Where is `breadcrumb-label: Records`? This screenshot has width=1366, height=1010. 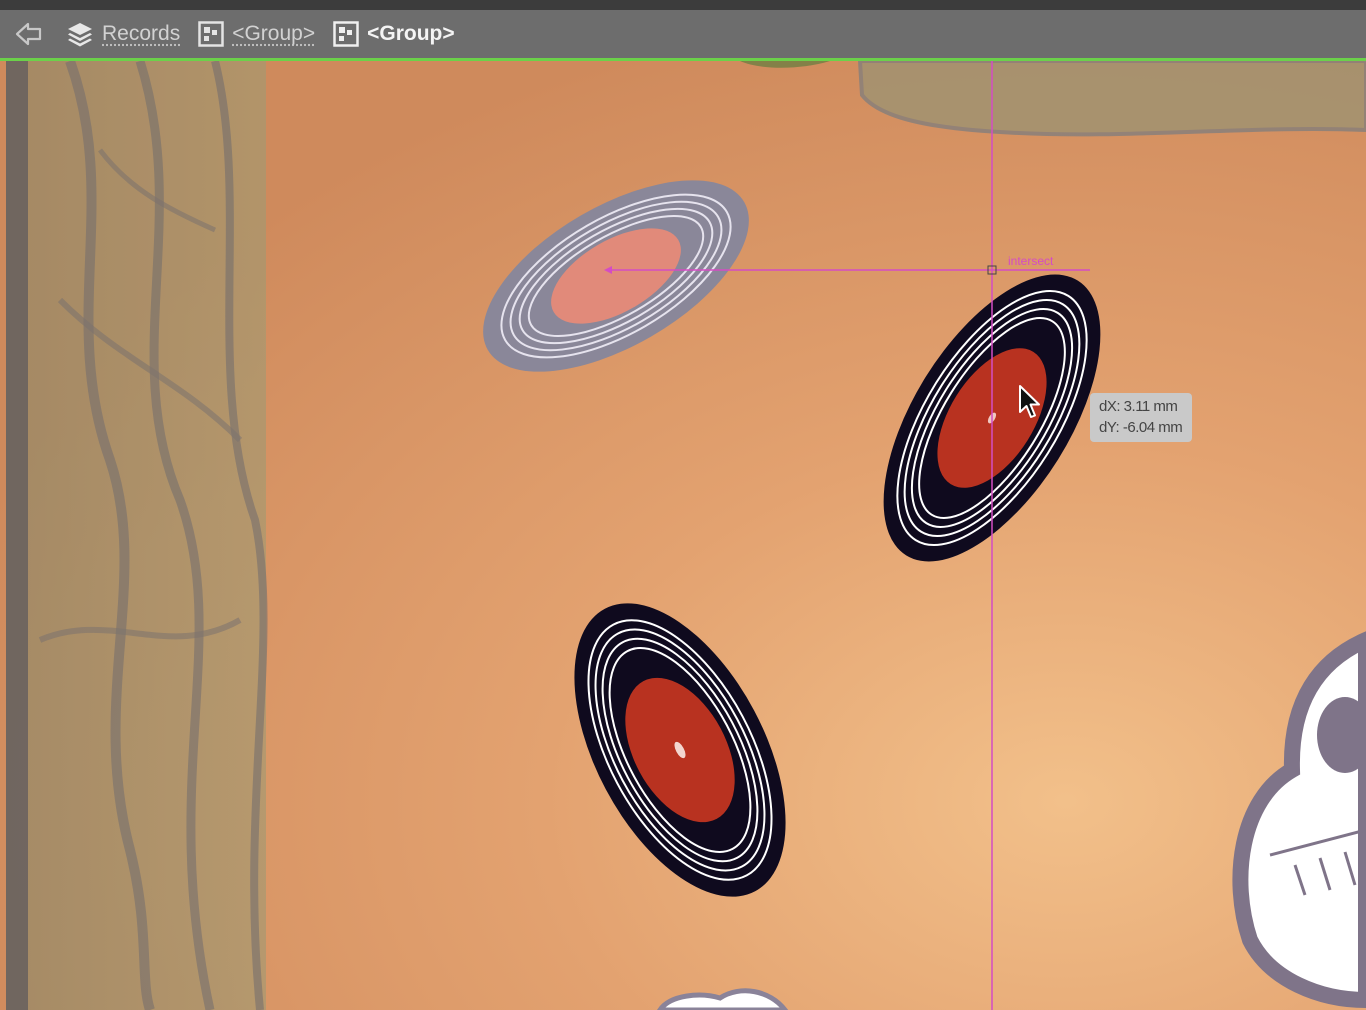 breadcrumb-label: Records is located at coordinates (141, 33).